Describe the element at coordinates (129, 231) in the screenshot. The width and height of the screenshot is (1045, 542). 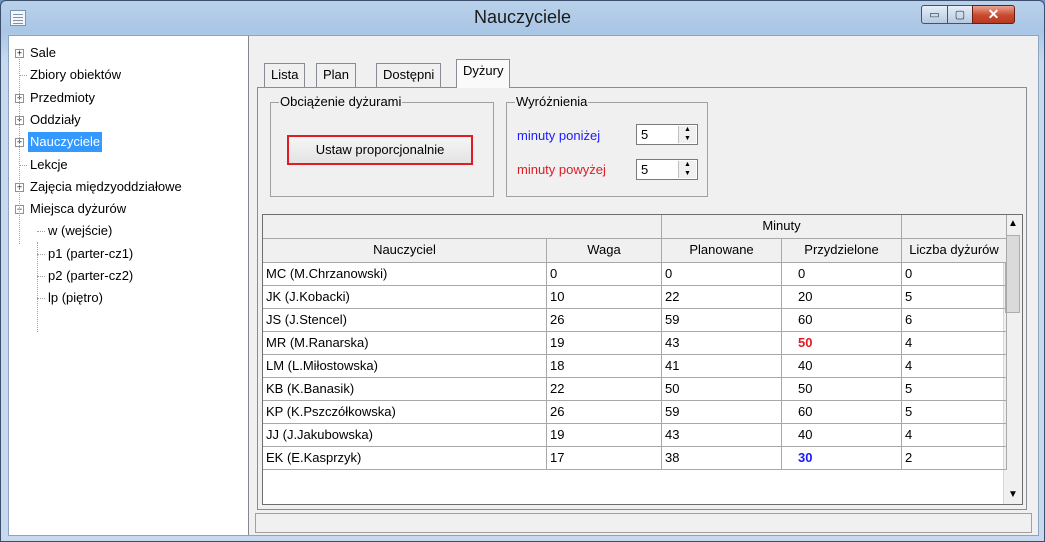
I see `tree-item: w (wejście)` at that location.